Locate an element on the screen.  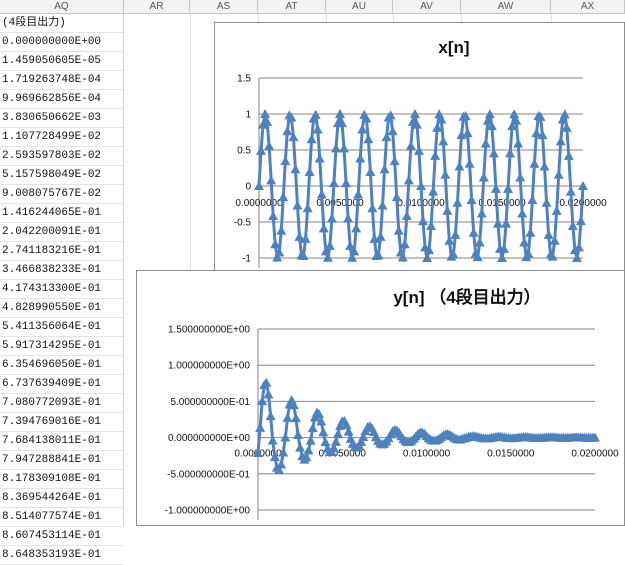
cell-value: 9.008075767E-02 is located at coordinates (61, 194).